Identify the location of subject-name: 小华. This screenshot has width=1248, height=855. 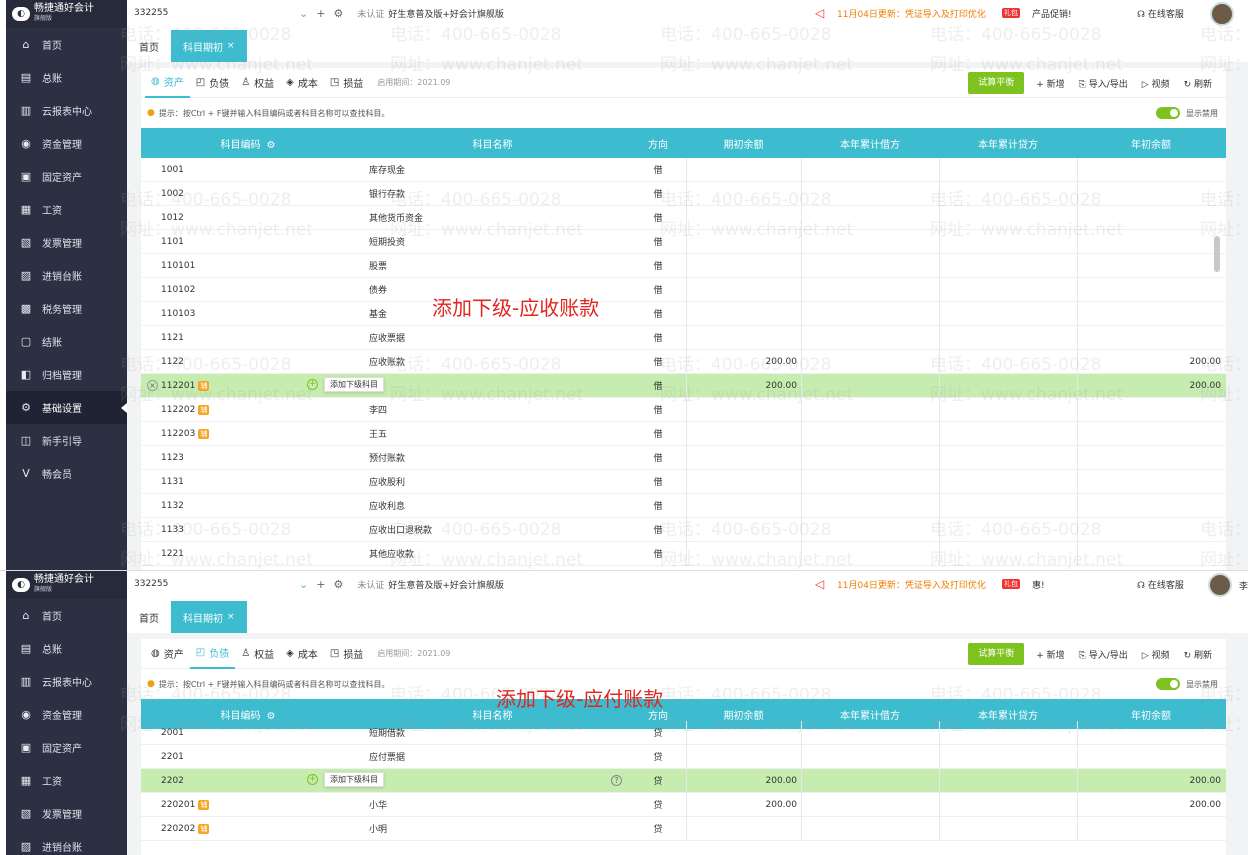
(492, 805).